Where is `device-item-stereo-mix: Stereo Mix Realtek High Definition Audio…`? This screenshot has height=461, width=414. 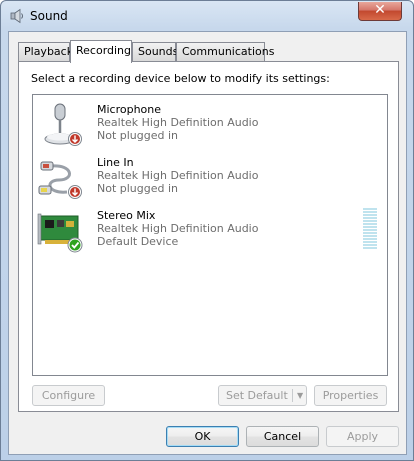
device-item-stereo-mix: Stereo Mix Realtek High Definition Audio… is located at coordinates (210, 231).